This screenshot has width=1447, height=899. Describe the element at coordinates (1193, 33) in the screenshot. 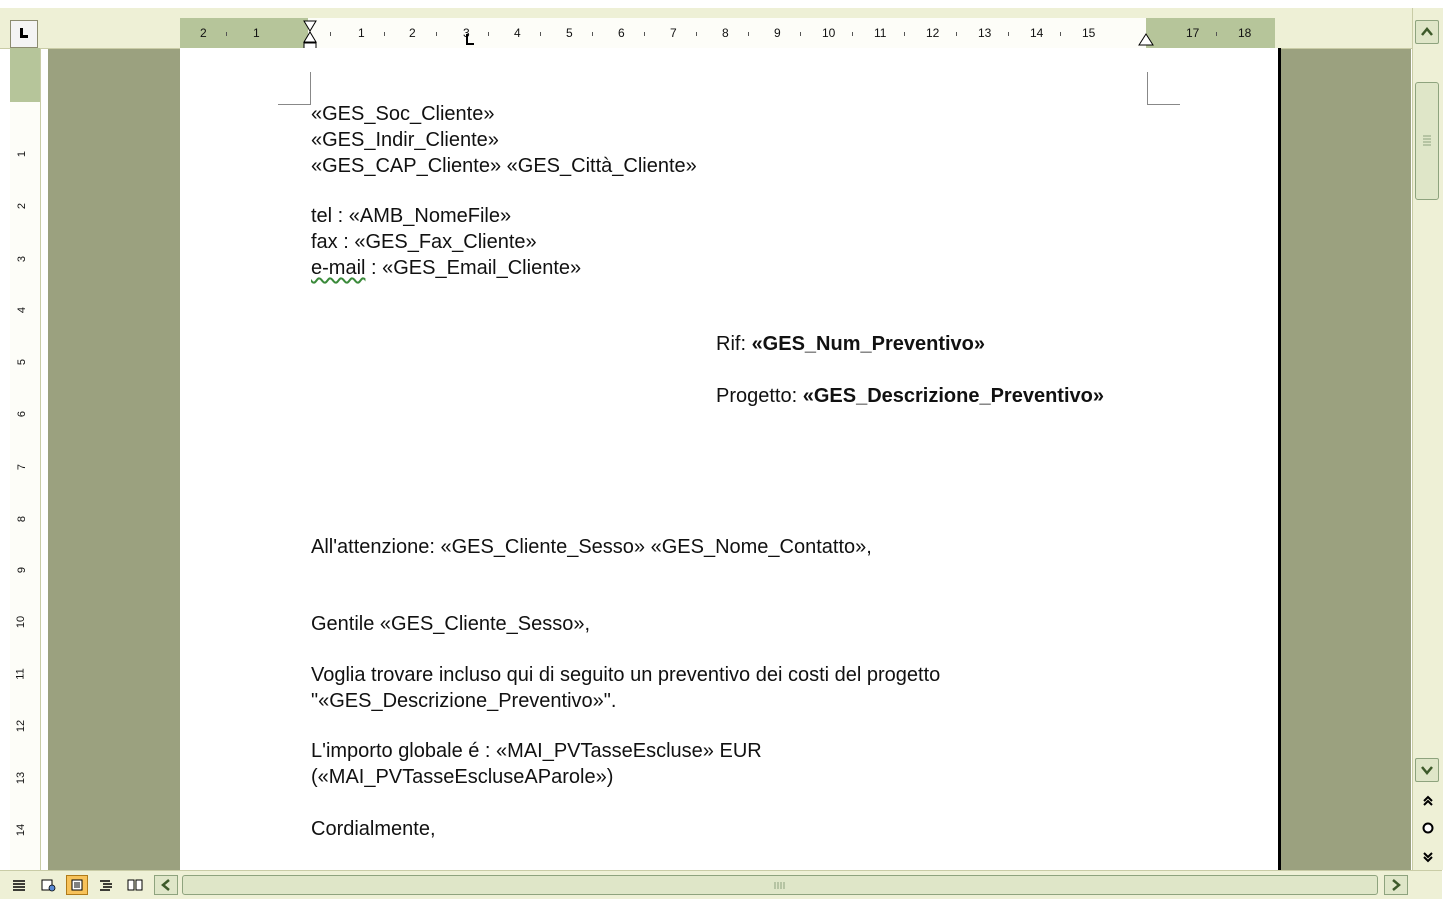

I see `ruler-number: 17` at that location.